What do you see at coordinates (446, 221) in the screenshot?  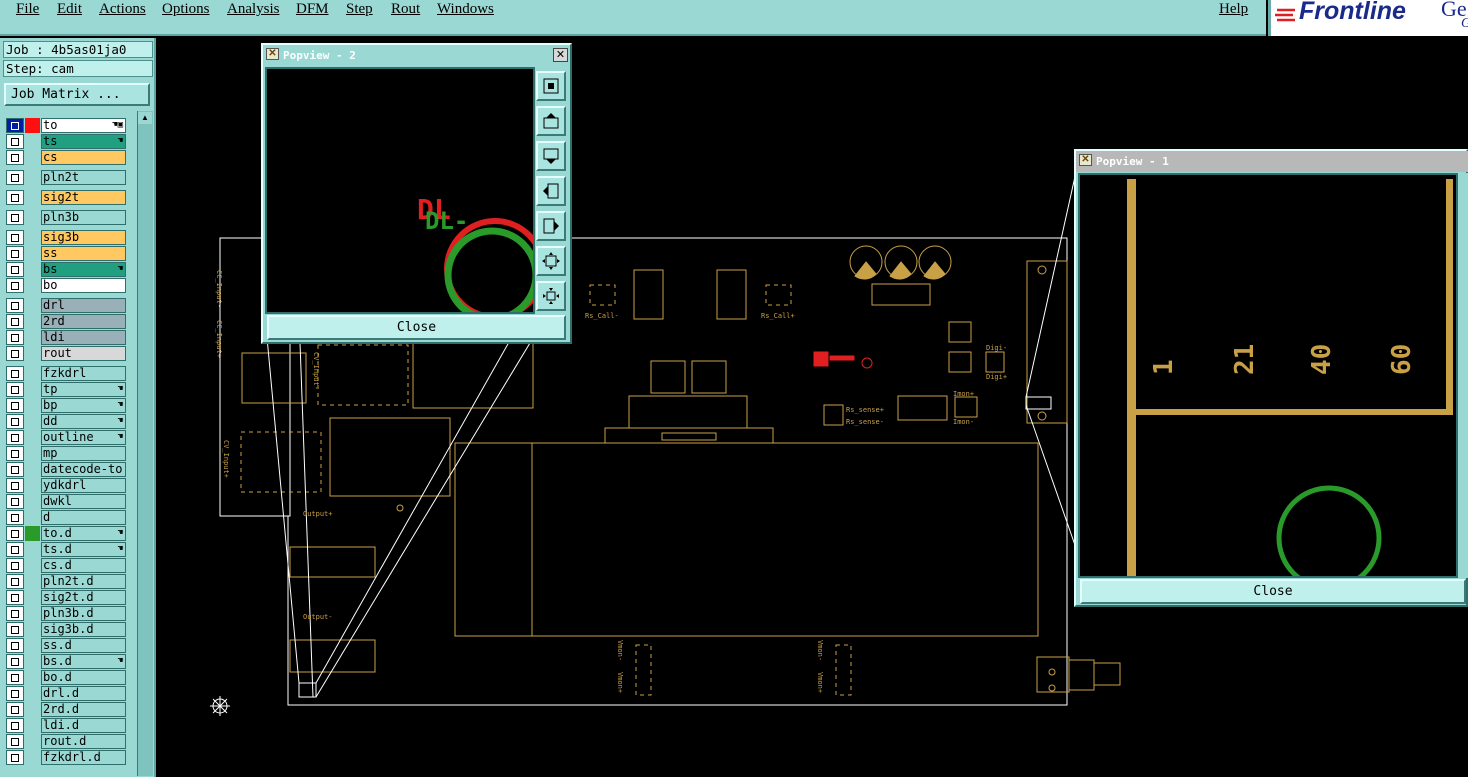 I see `pv2-green-text: DL-` at bounding box center [446, 221].